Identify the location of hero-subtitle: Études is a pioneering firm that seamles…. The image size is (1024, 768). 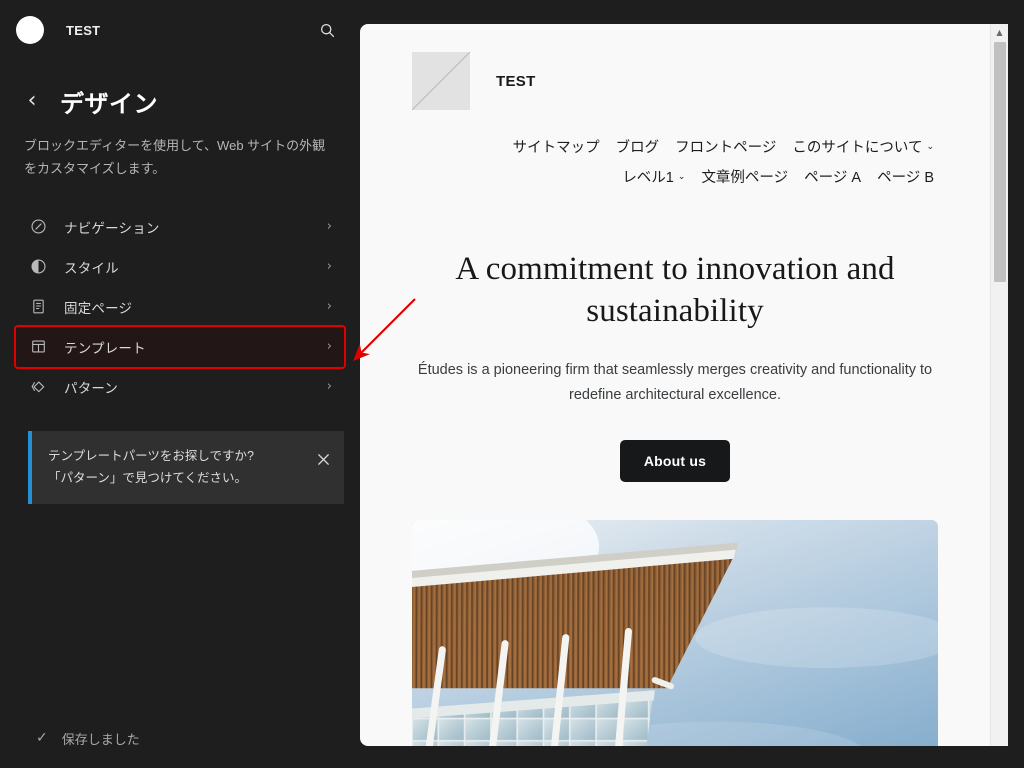
(675, 383).